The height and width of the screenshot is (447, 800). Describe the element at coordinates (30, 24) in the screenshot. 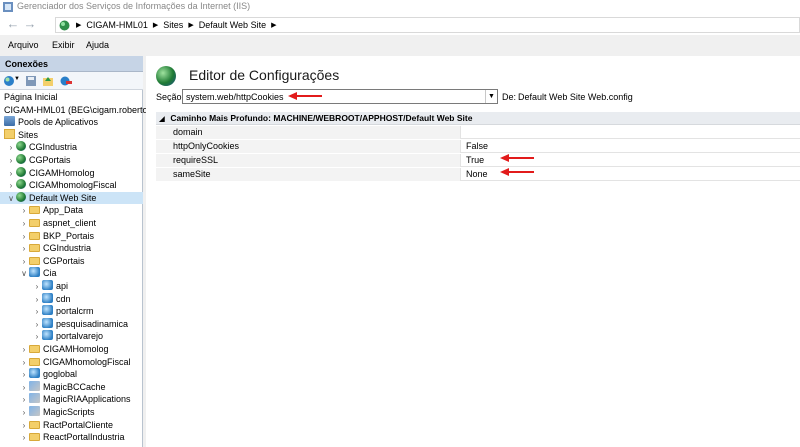

I see `forward-arrow-icon: →` at that location.